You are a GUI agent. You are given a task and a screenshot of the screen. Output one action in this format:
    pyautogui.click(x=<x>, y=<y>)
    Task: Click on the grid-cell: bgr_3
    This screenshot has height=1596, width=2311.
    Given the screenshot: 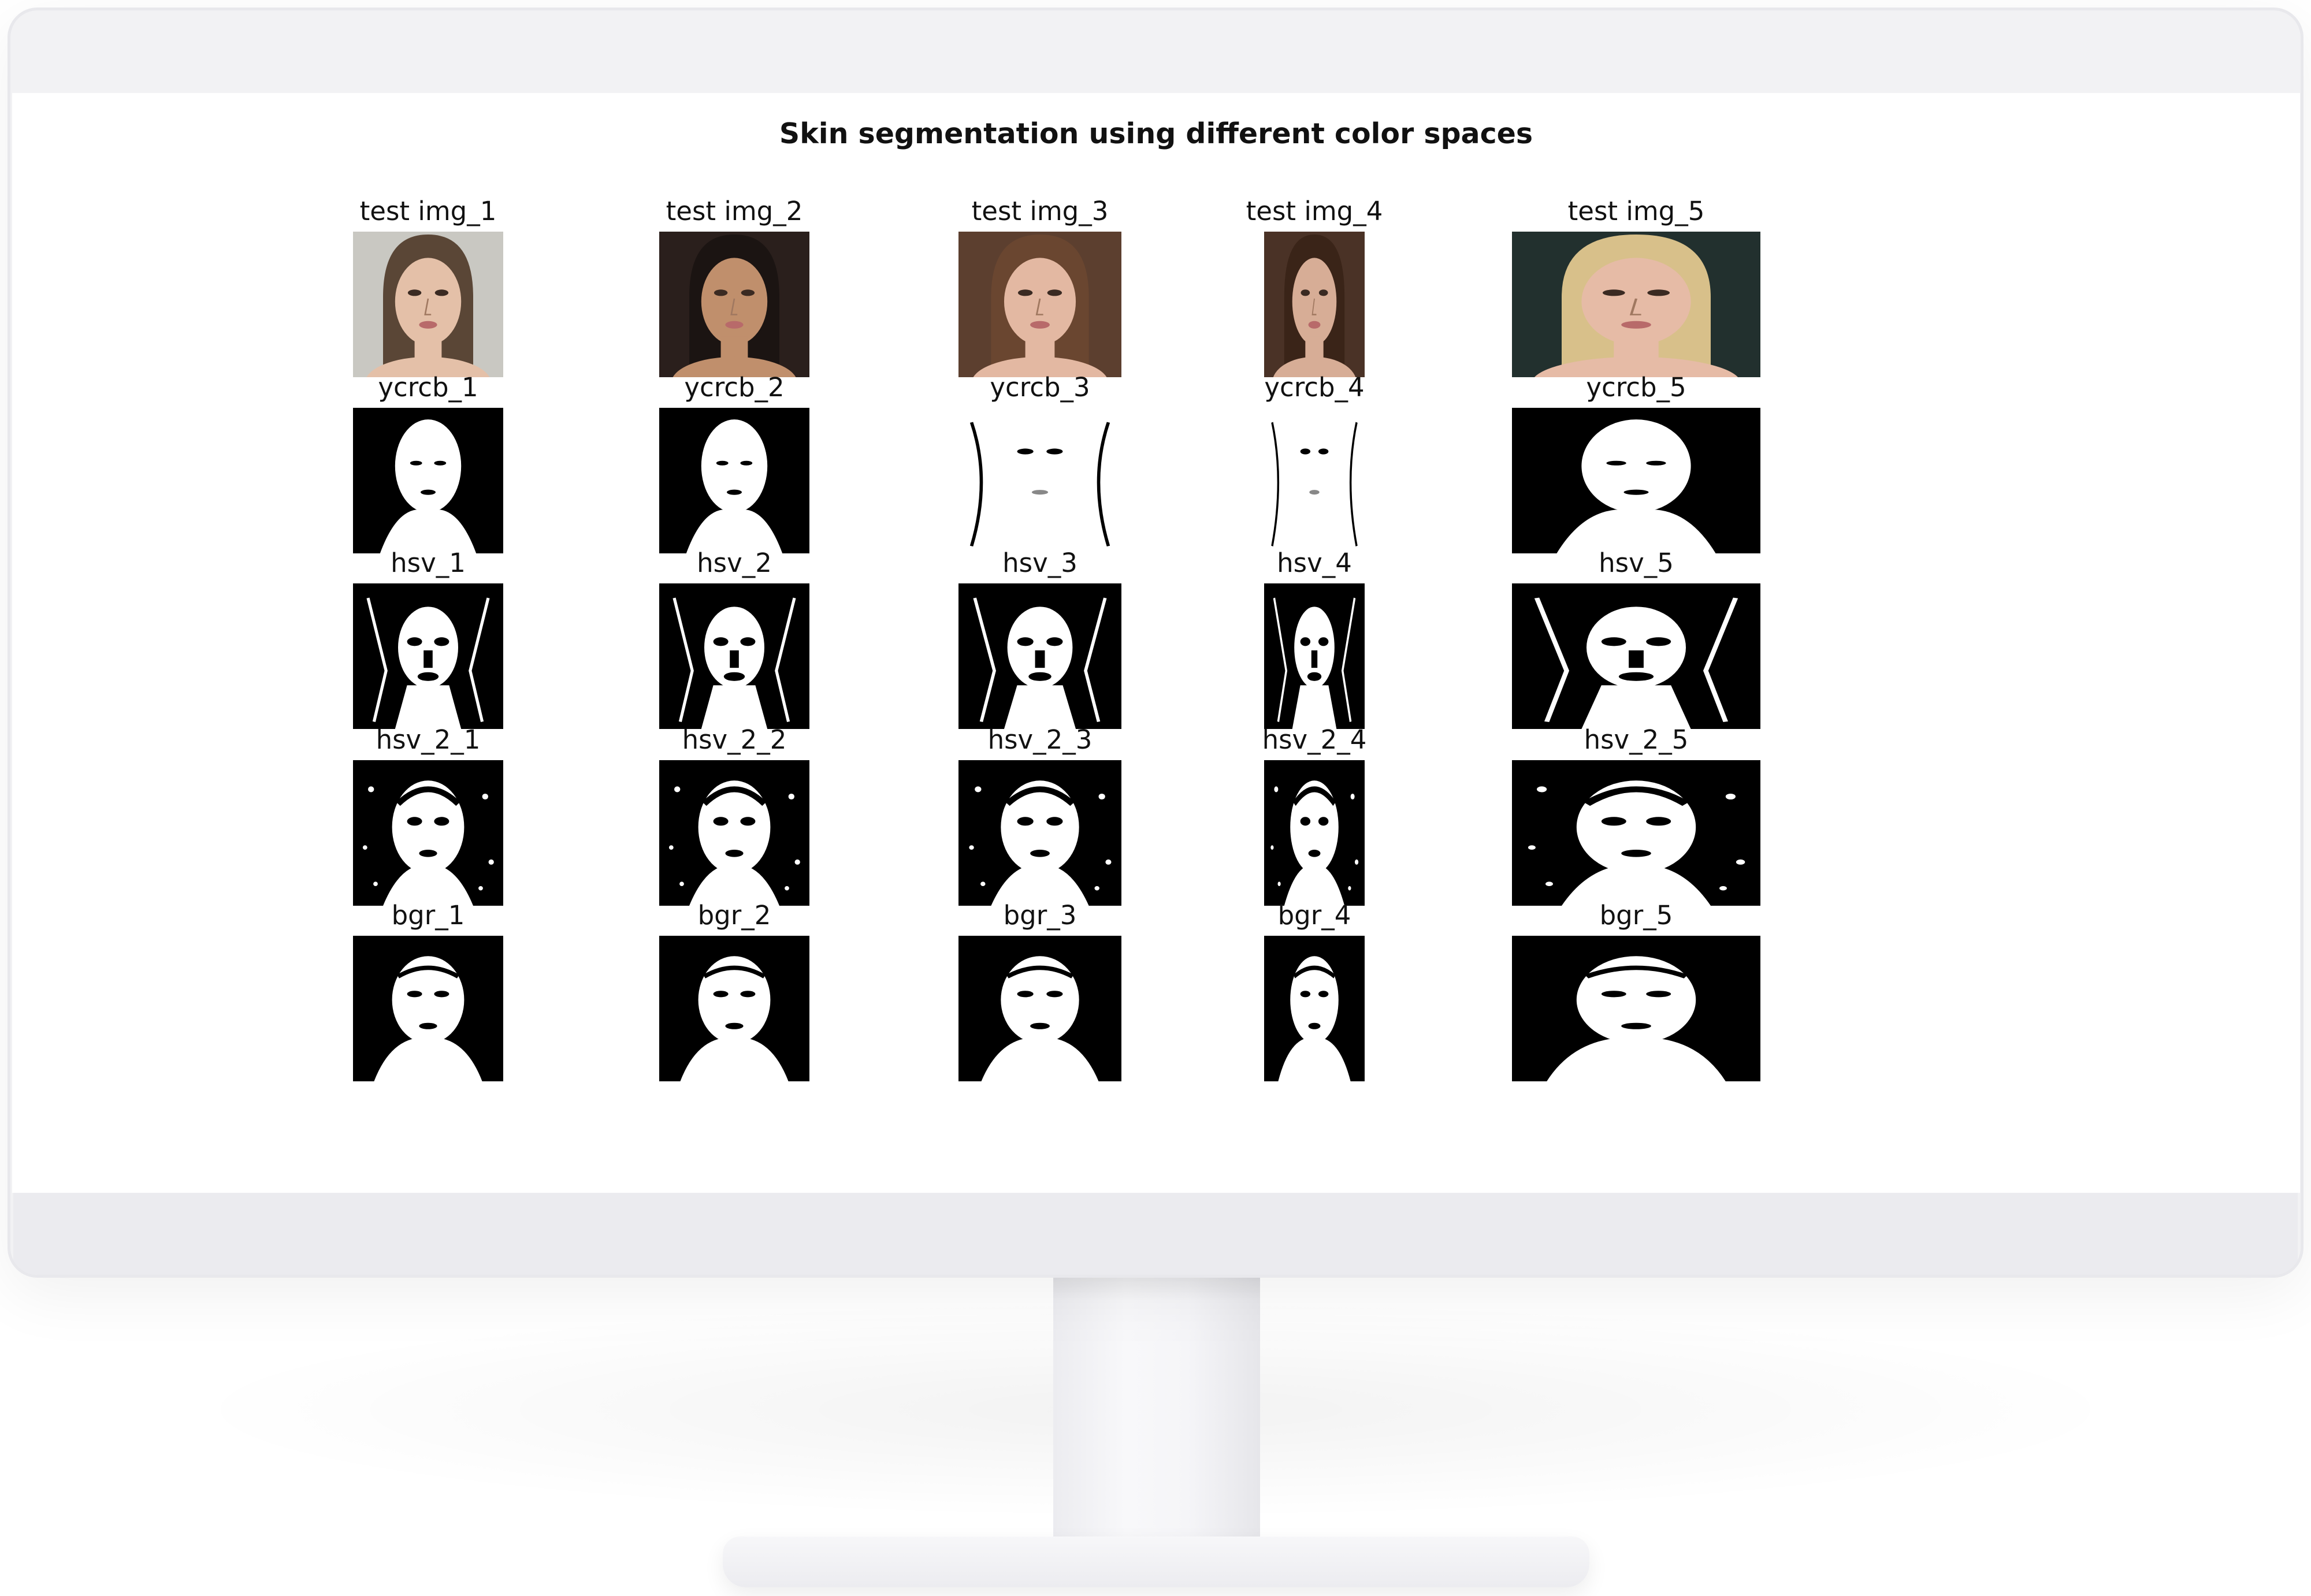 What is the action you would take?
    pyautogui.click(x=1039, y=992)
    